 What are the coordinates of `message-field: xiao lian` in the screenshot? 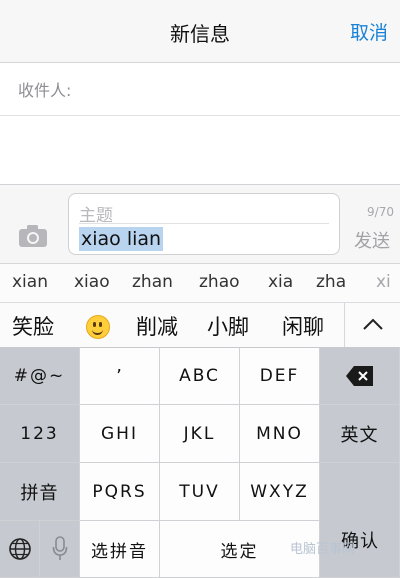 It's located at (204, 239).